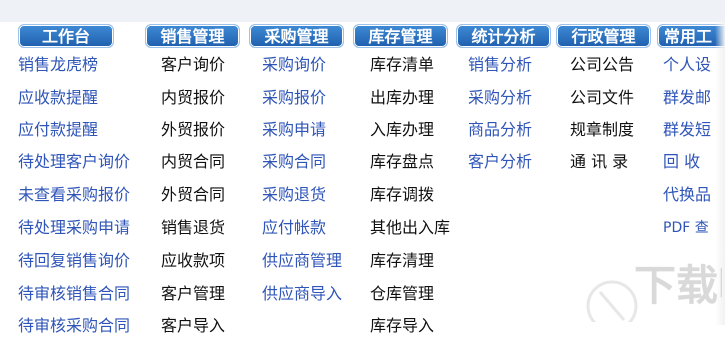  Describe the element at coordinates (503, 36) in the screenshot. I see `tab-statistics-analysis: 统计分析` at that location.